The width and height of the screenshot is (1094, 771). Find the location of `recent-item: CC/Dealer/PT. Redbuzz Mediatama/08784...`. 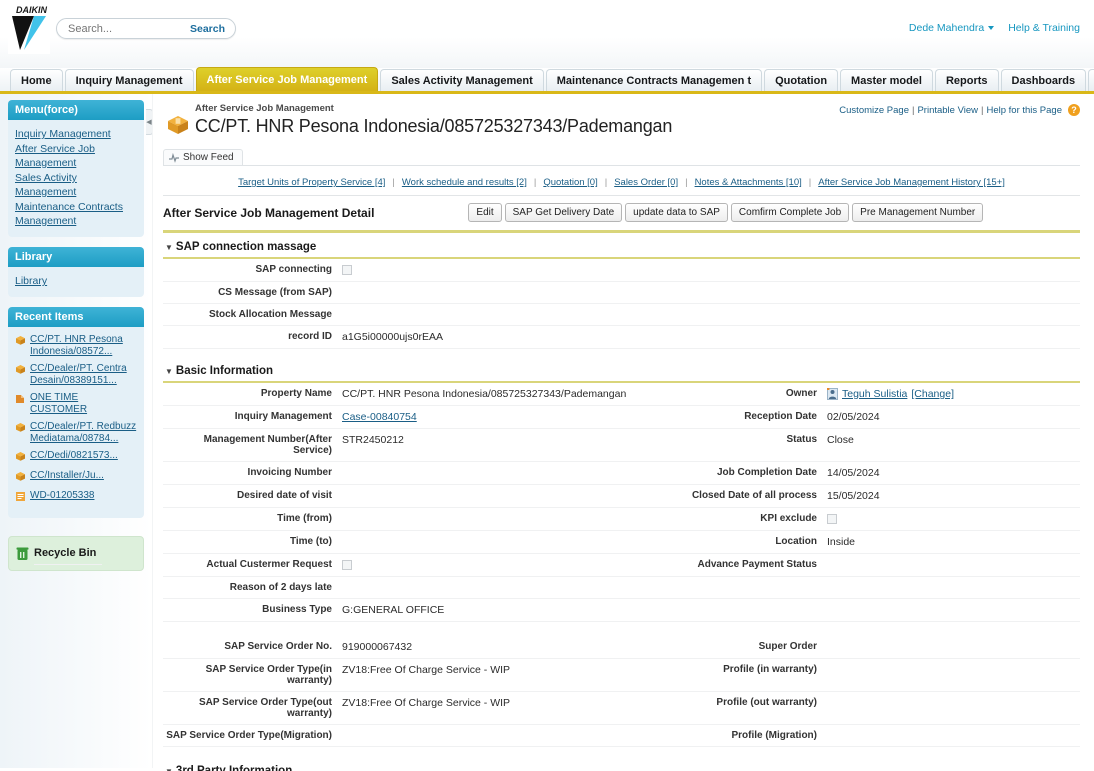

recent-item: CC/Dealer/PT. Redbuzz Mediatama/08784... is located at coordinates (76, 433).